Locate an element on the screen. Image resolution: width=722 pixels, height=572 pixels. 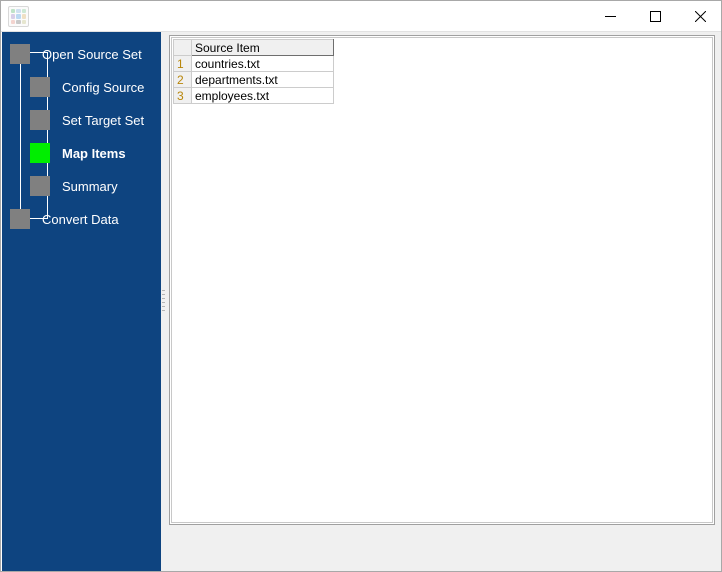
panel-splitter is located at coordinates (164, 301).